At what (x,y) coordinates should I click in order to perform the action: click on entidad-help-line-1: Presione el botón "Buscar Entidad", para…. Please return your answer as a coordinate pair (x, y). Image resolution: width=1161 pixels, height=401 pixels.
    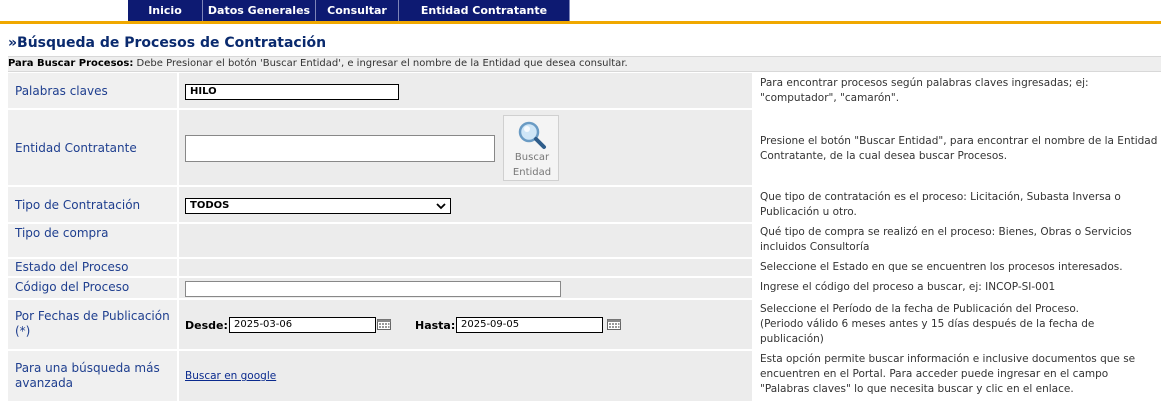
    Looking at the image, I should click on (959, 141).